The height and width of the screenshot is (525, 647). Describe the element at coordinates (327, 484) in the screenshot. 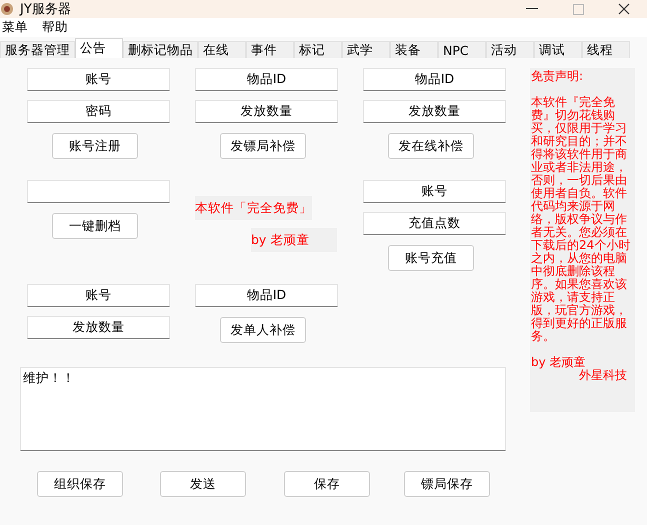

I see `save-button: 保存` at that location.